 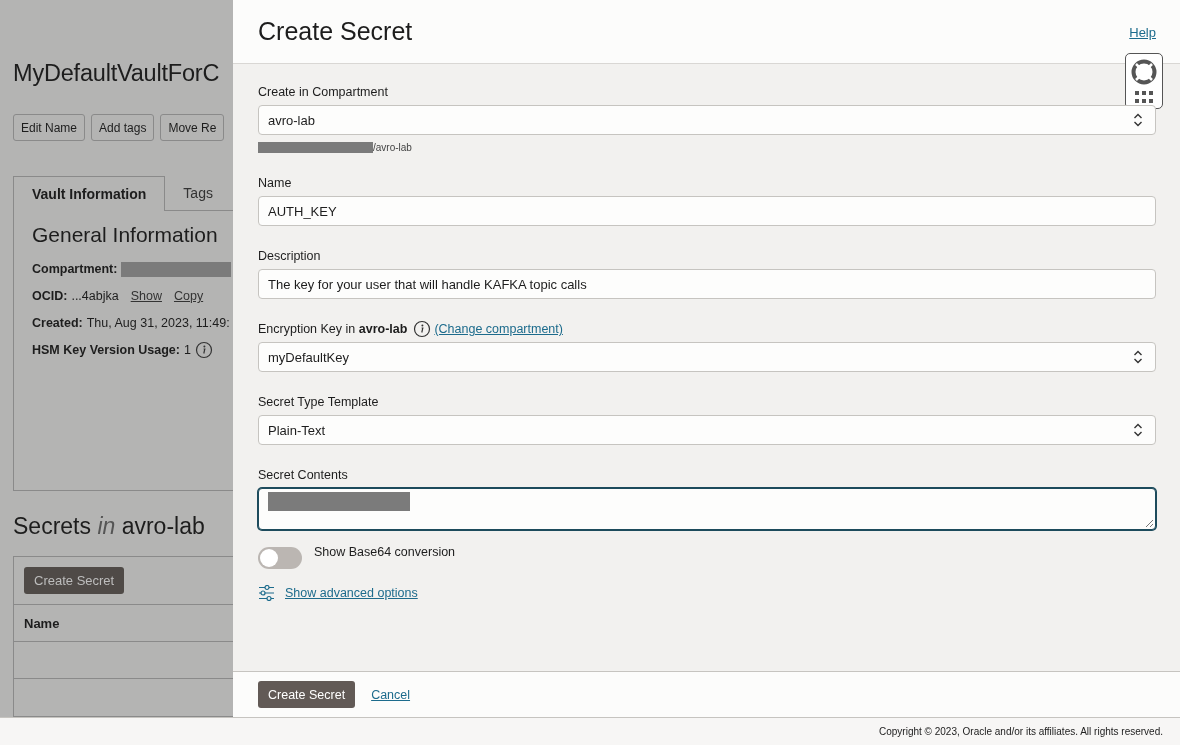 I want to click on tab: Vault Information, so click(x=89, y=193).